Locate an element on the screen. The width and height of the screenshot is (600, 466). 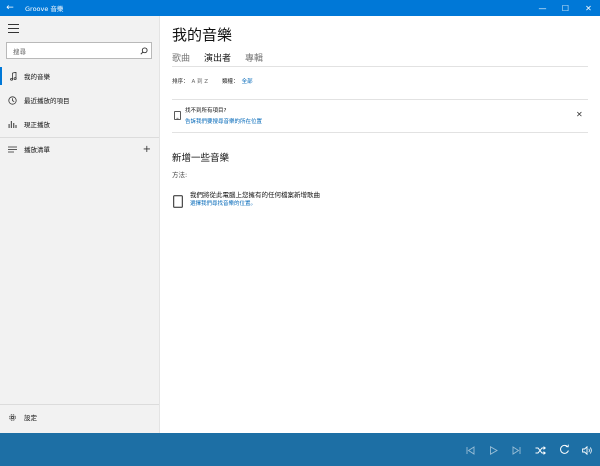
minimize-icon: — is located at coordinates (542, 8).